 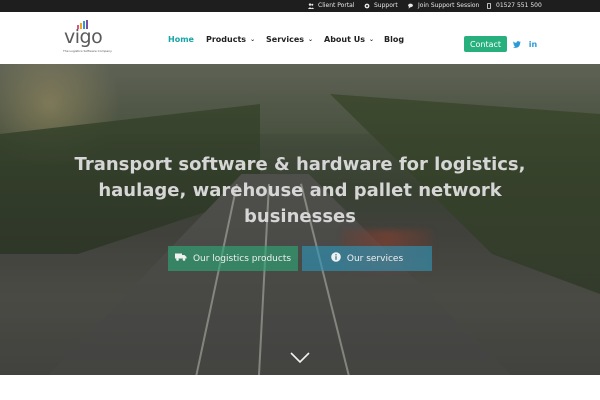 I want to click on linkedin-glyph: in, so click(x=533, y=44).